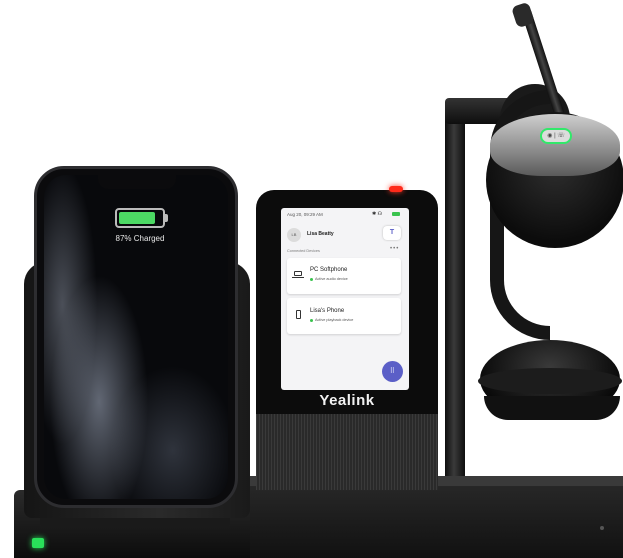  Describe the element at coordinates (137, 182) in the screenshot. I see `phone-notch` at that location.